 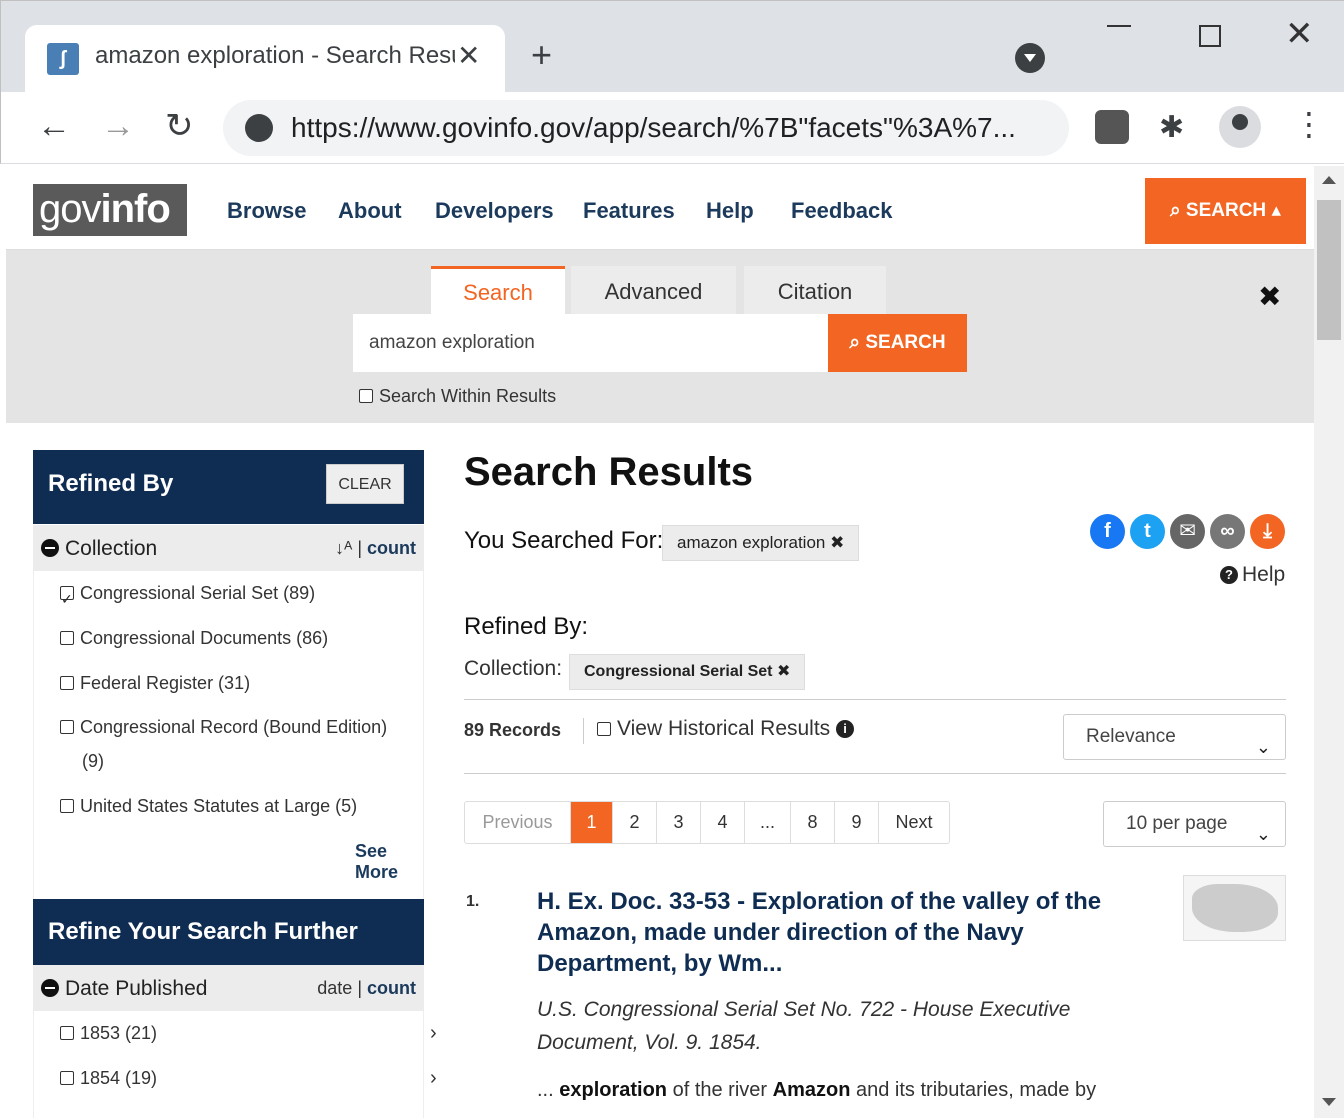 What do you see at coordinates (230, 806) in the screenshot?
I see `facet-item-statutes-at-large: United States Statutes at Large (5)` at bounding box center [230, 806].